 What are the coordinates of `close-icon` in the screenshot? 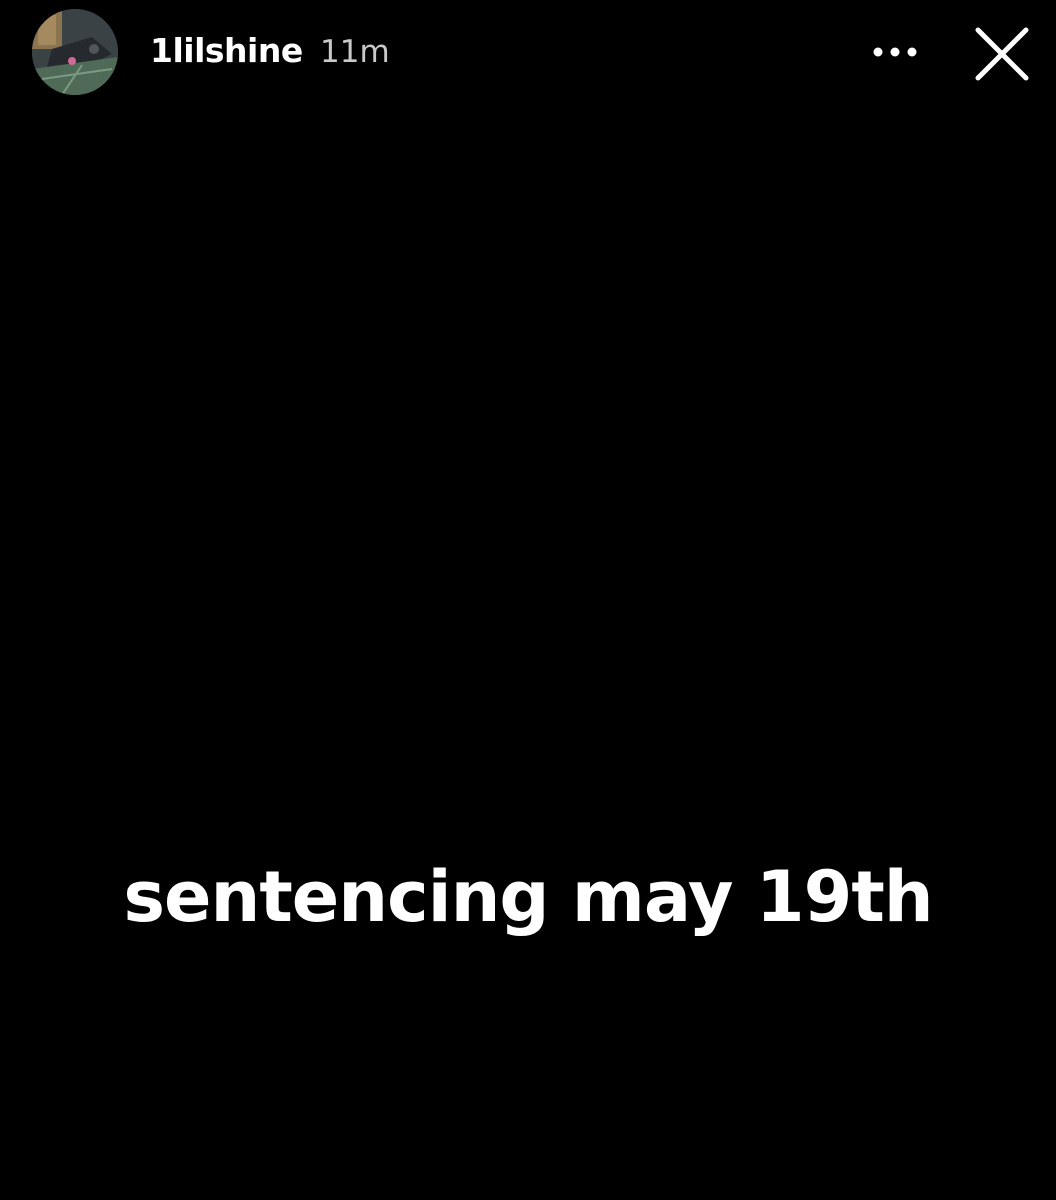 It's located at (1002, 54).